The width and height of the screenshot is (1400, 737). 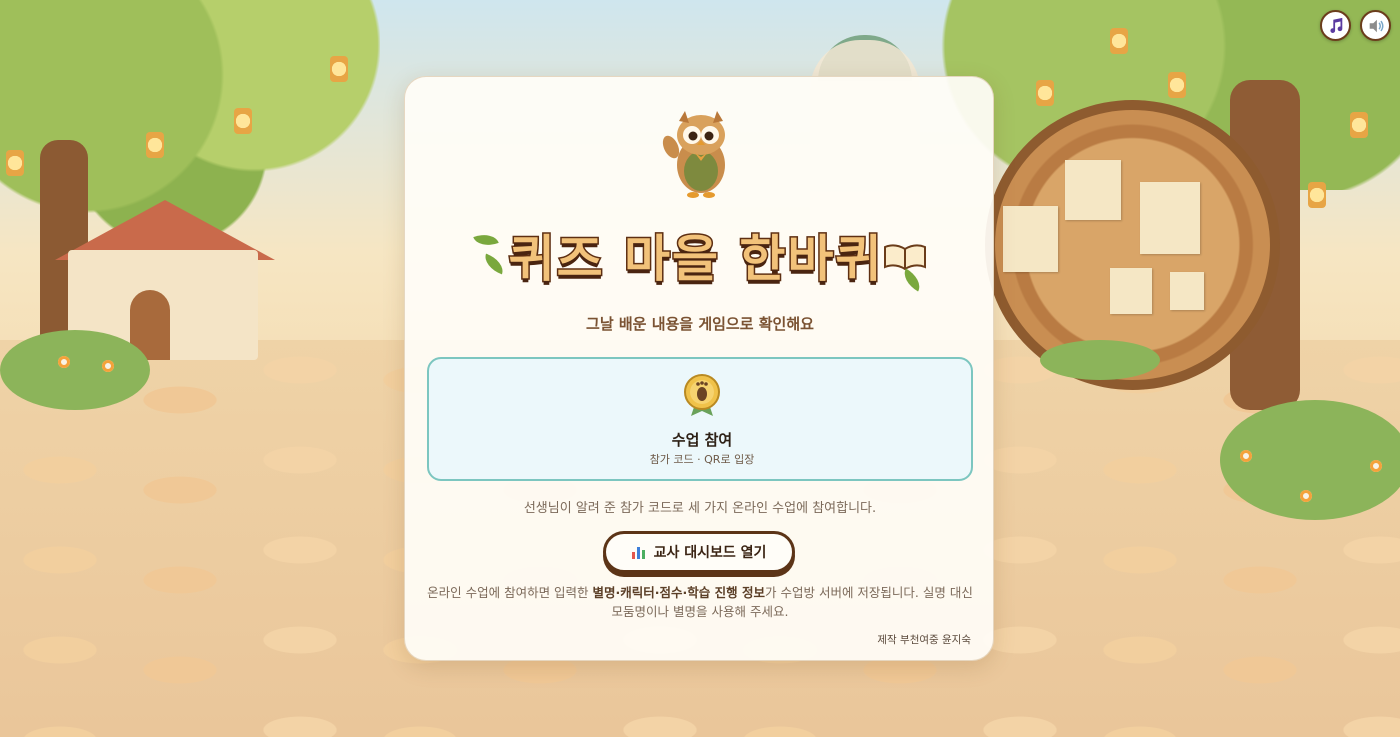 I want to click on page-subtitle: 그날 배운 내용을 게임으로 확인해요, so click(x=700, y=324).